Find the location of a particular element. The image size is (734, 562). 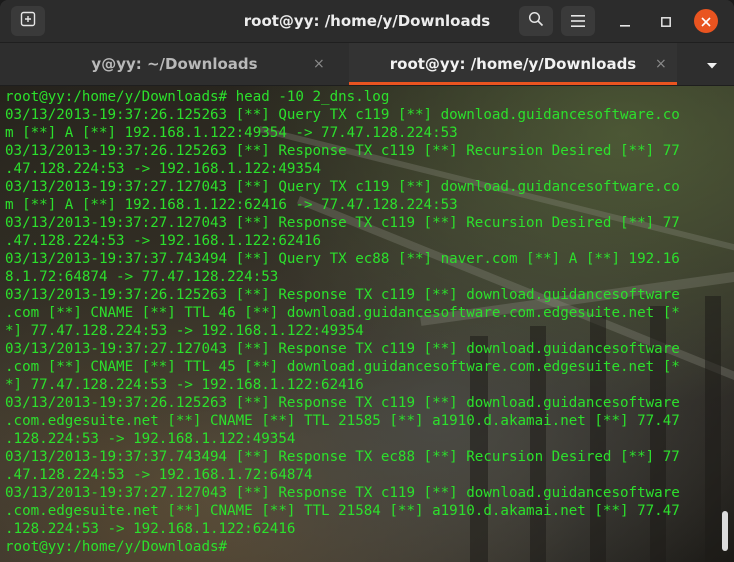

header-bar: root@yy: /home/y/Downloads is located at coordinates (367, 21).